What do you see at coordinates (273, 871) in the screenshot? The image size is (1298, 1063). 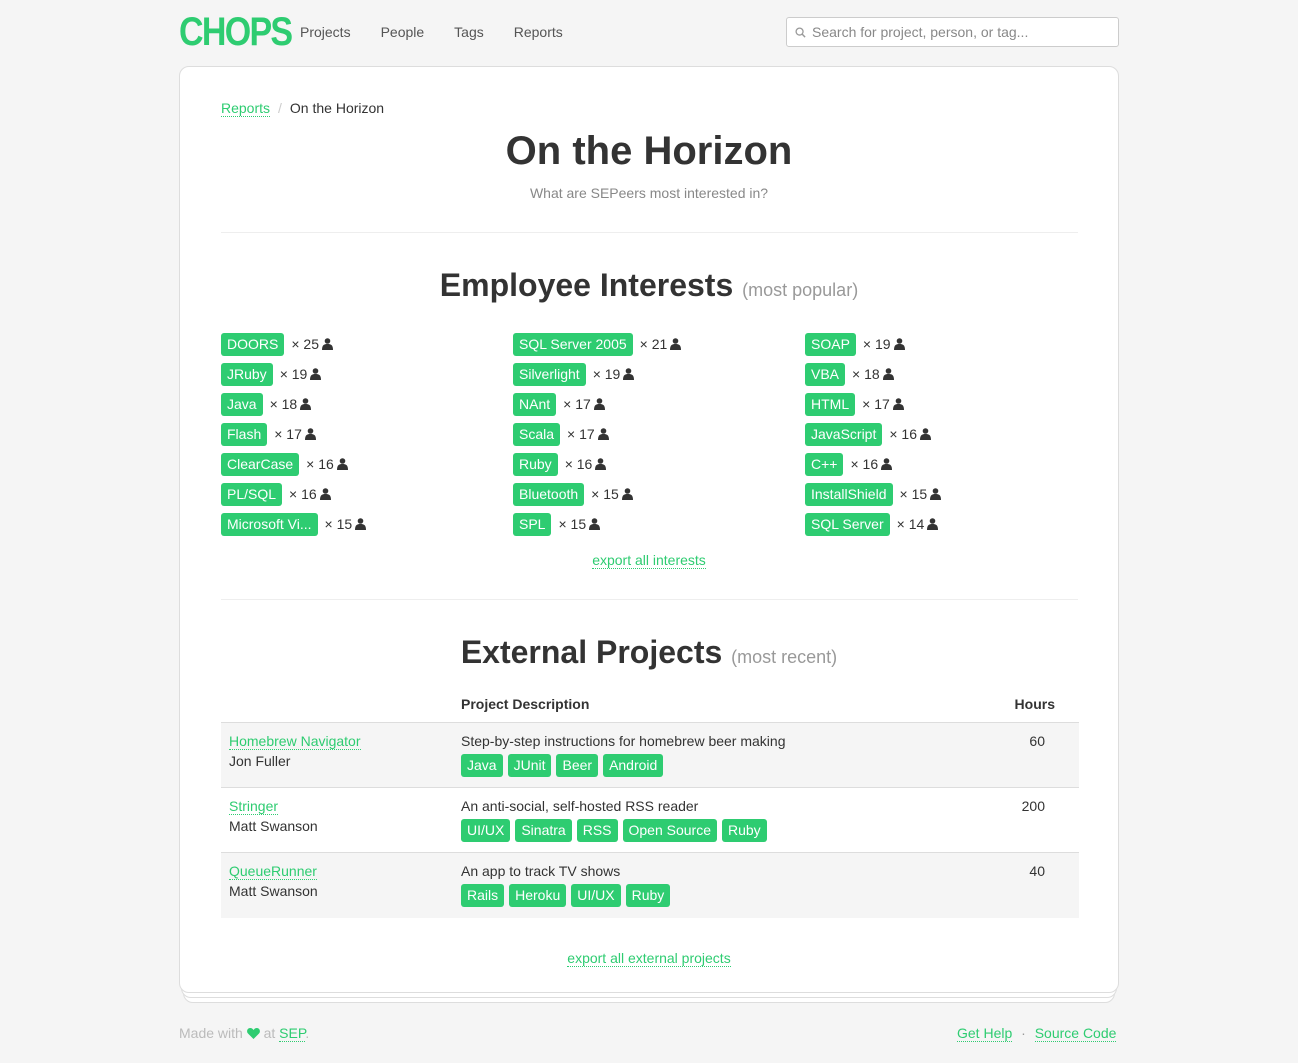 I see `project-link: QueueRunner` at bounding box center [273, 871].